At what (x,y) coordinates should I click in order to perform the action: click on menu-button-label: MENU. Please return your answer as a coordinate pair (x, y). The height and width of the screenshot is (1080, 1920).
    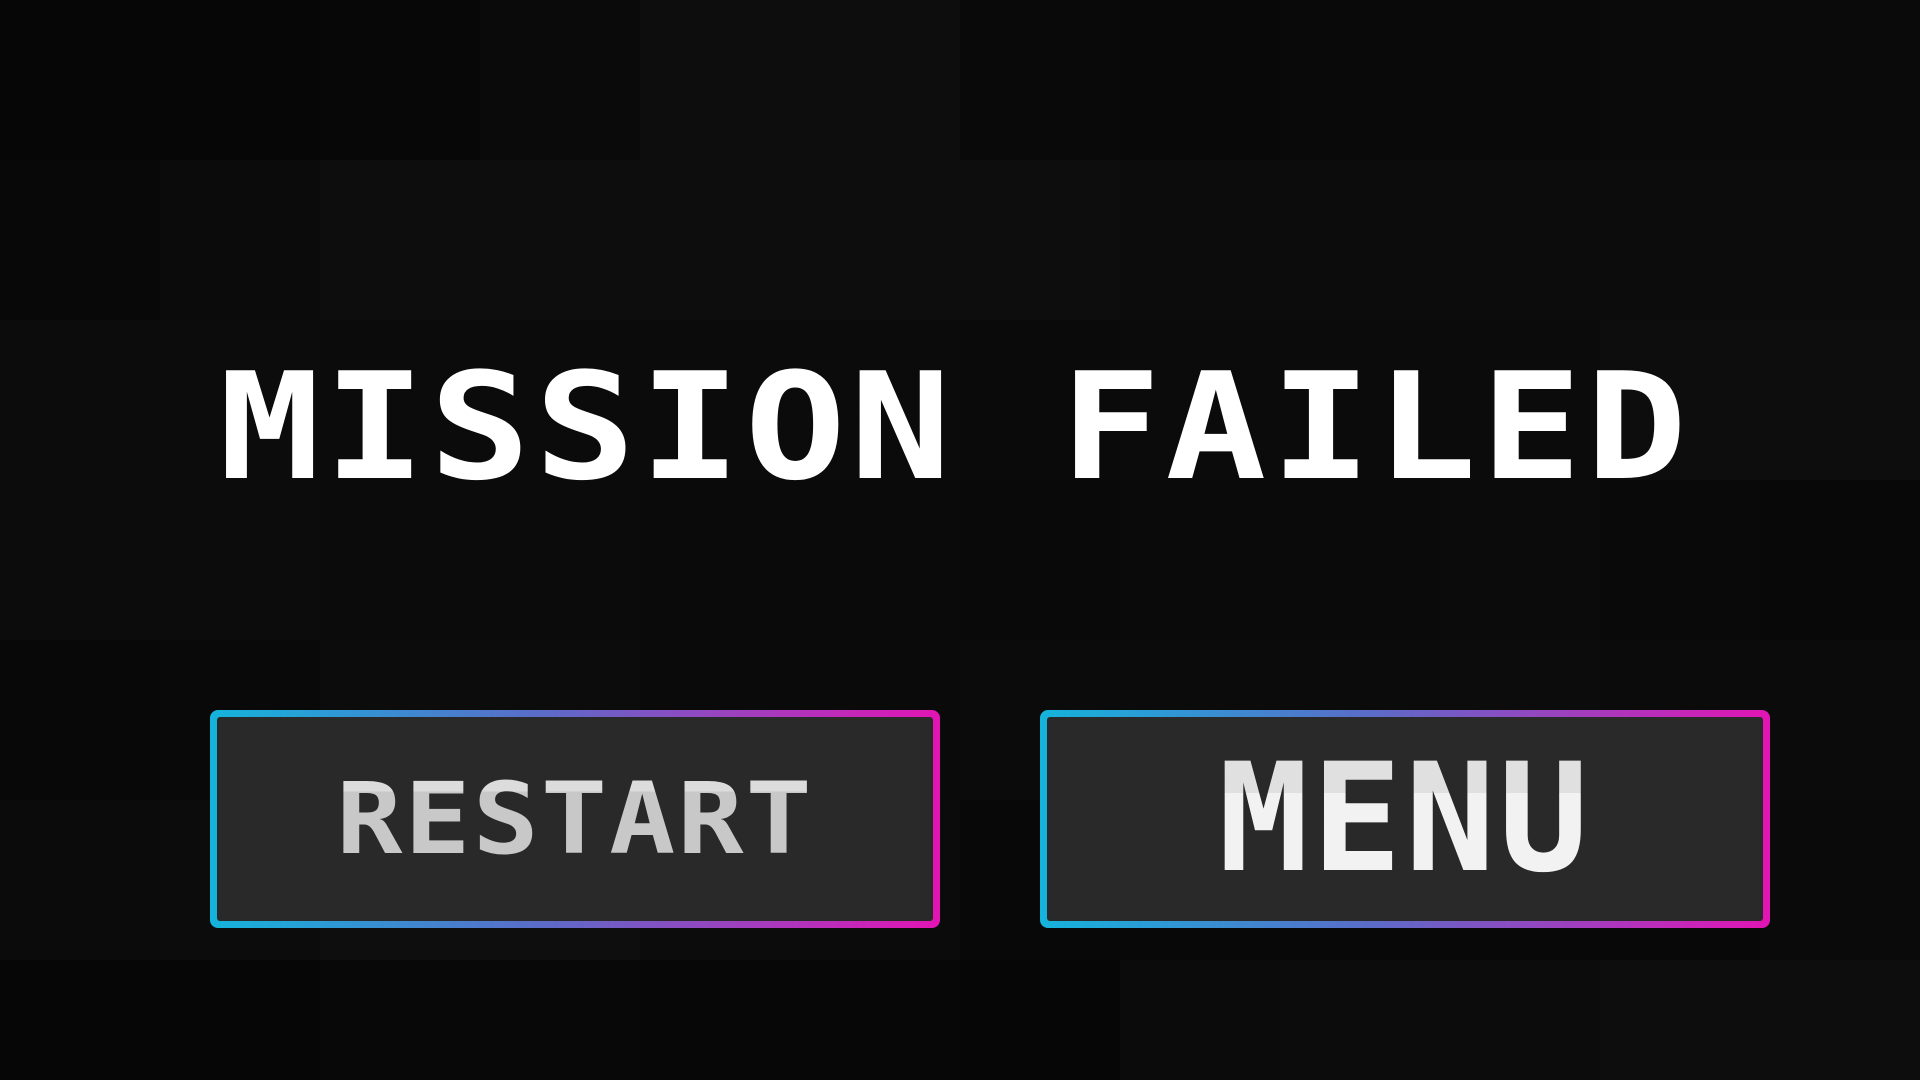
    Looking at the image, I should click on (1405, 819).